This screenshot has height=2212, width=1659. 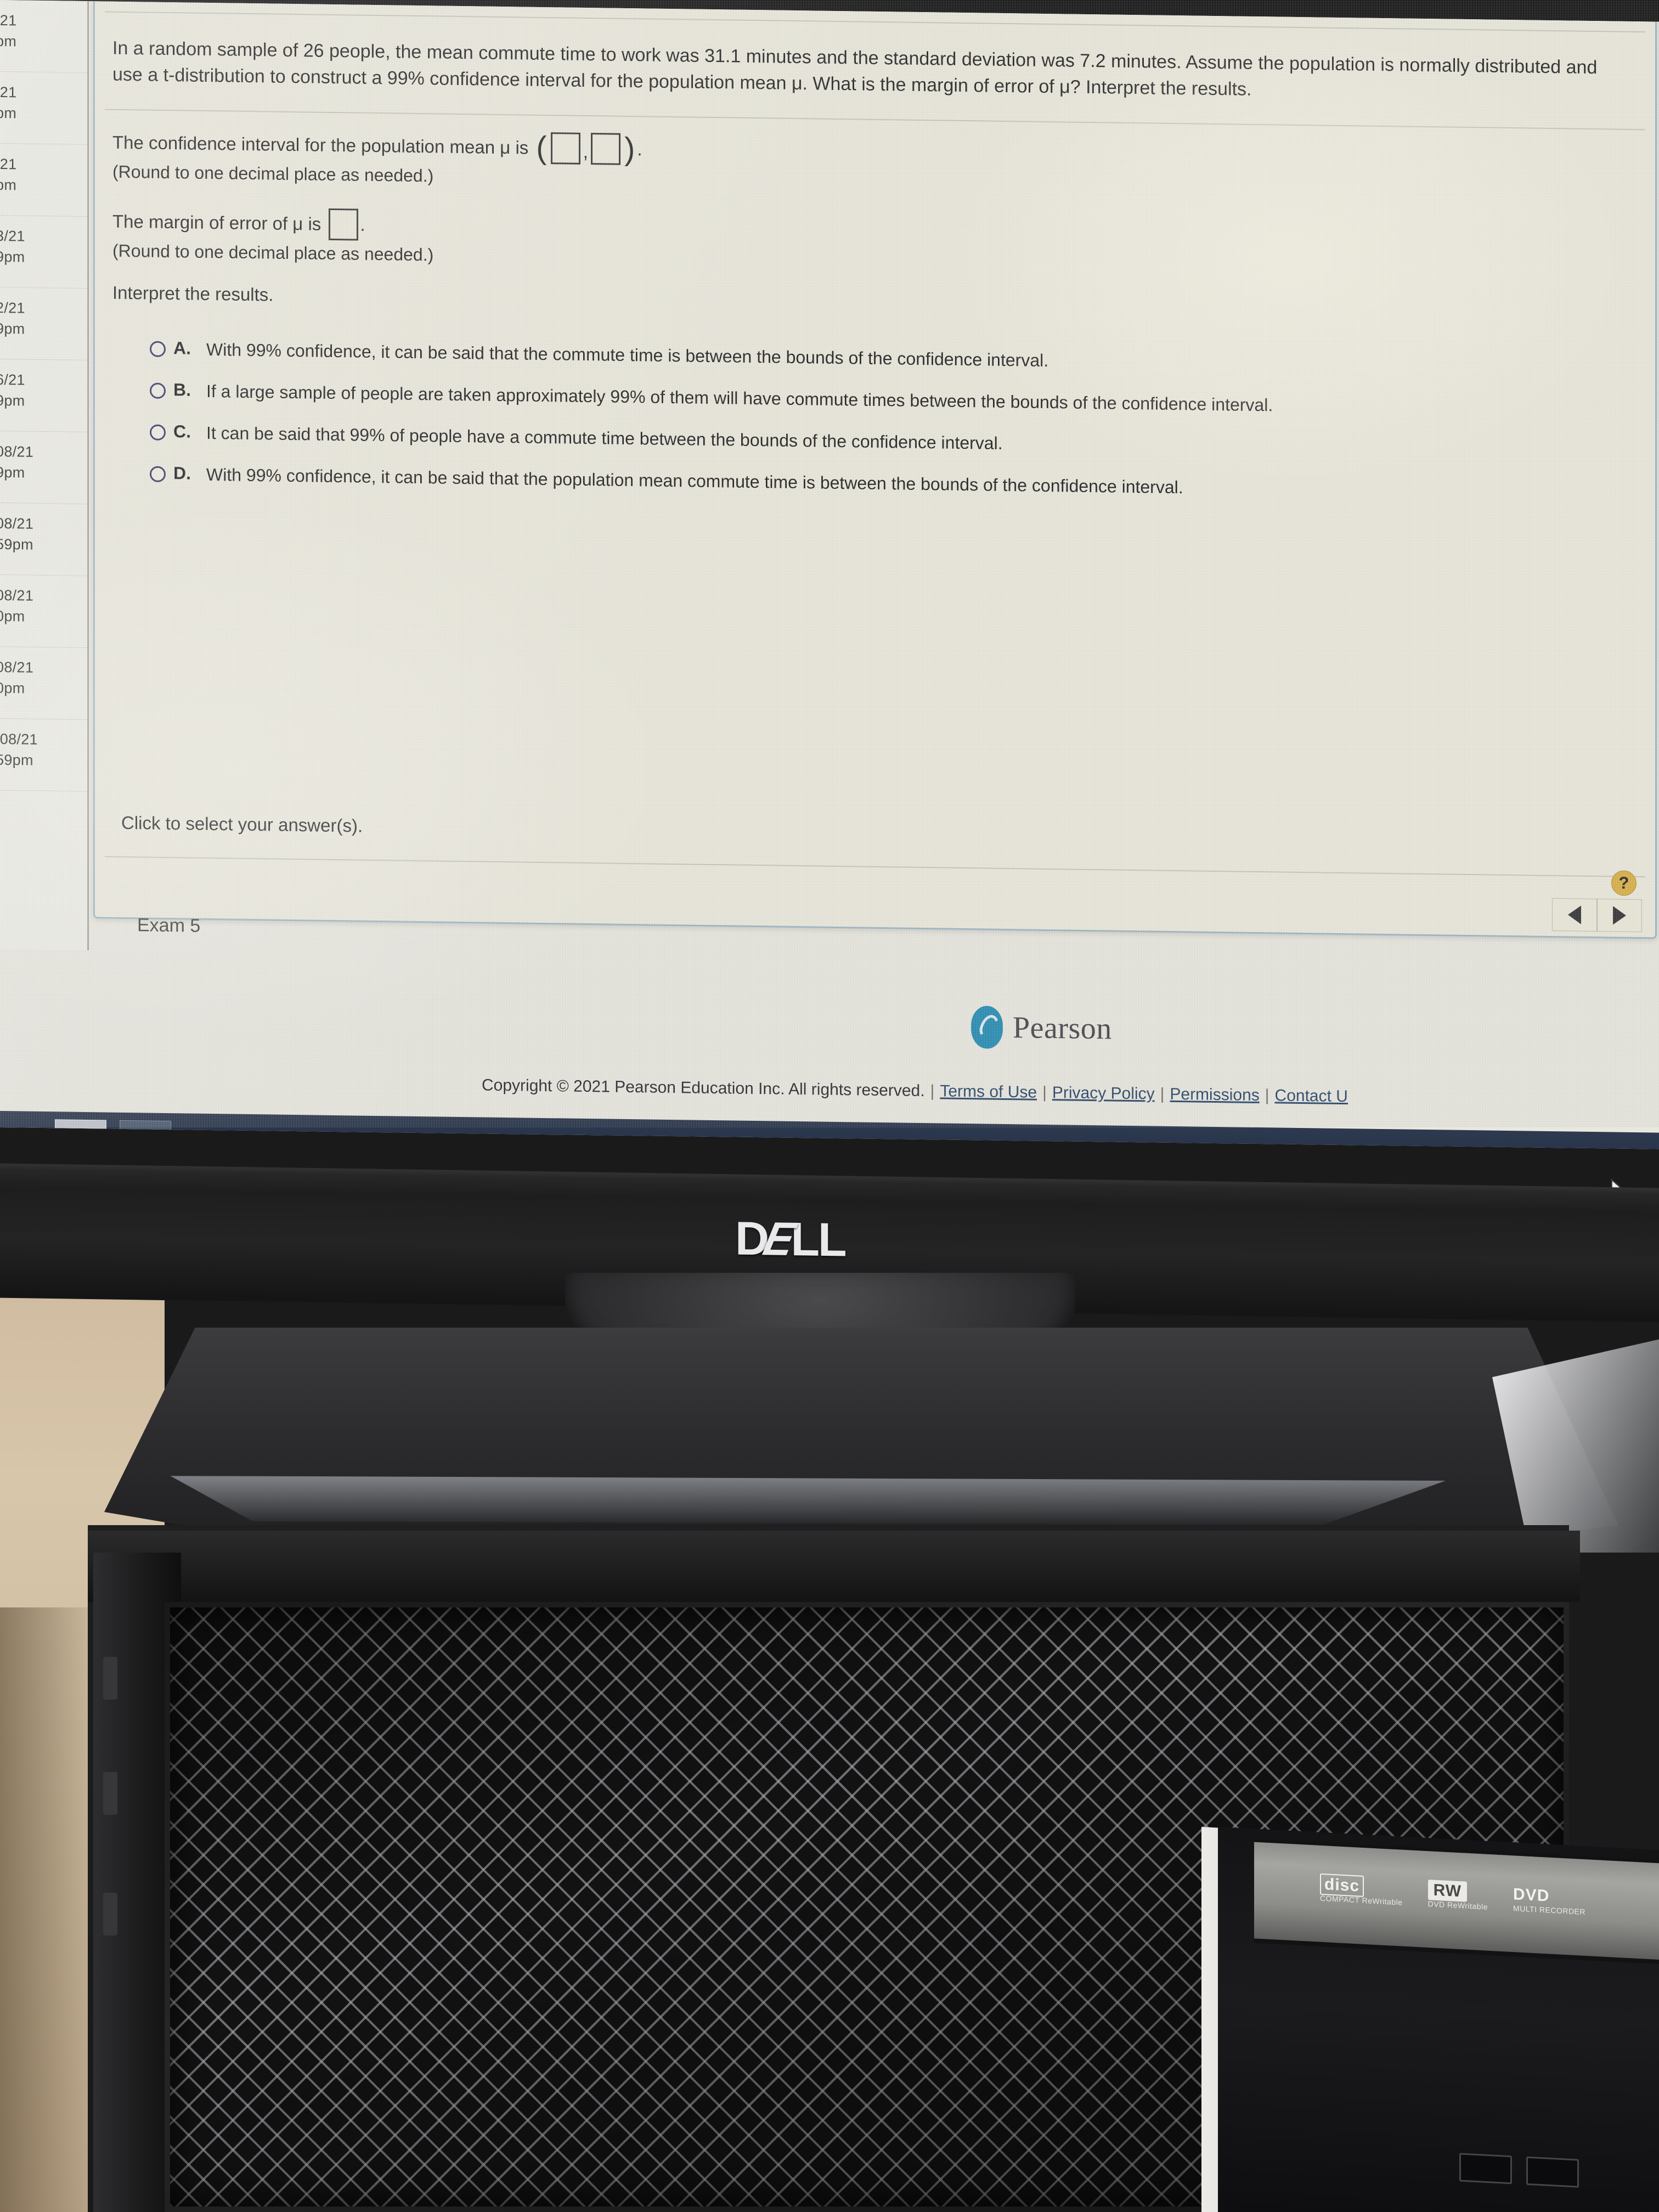 I want to click on next-question-button, so click(x=1620, y=916).